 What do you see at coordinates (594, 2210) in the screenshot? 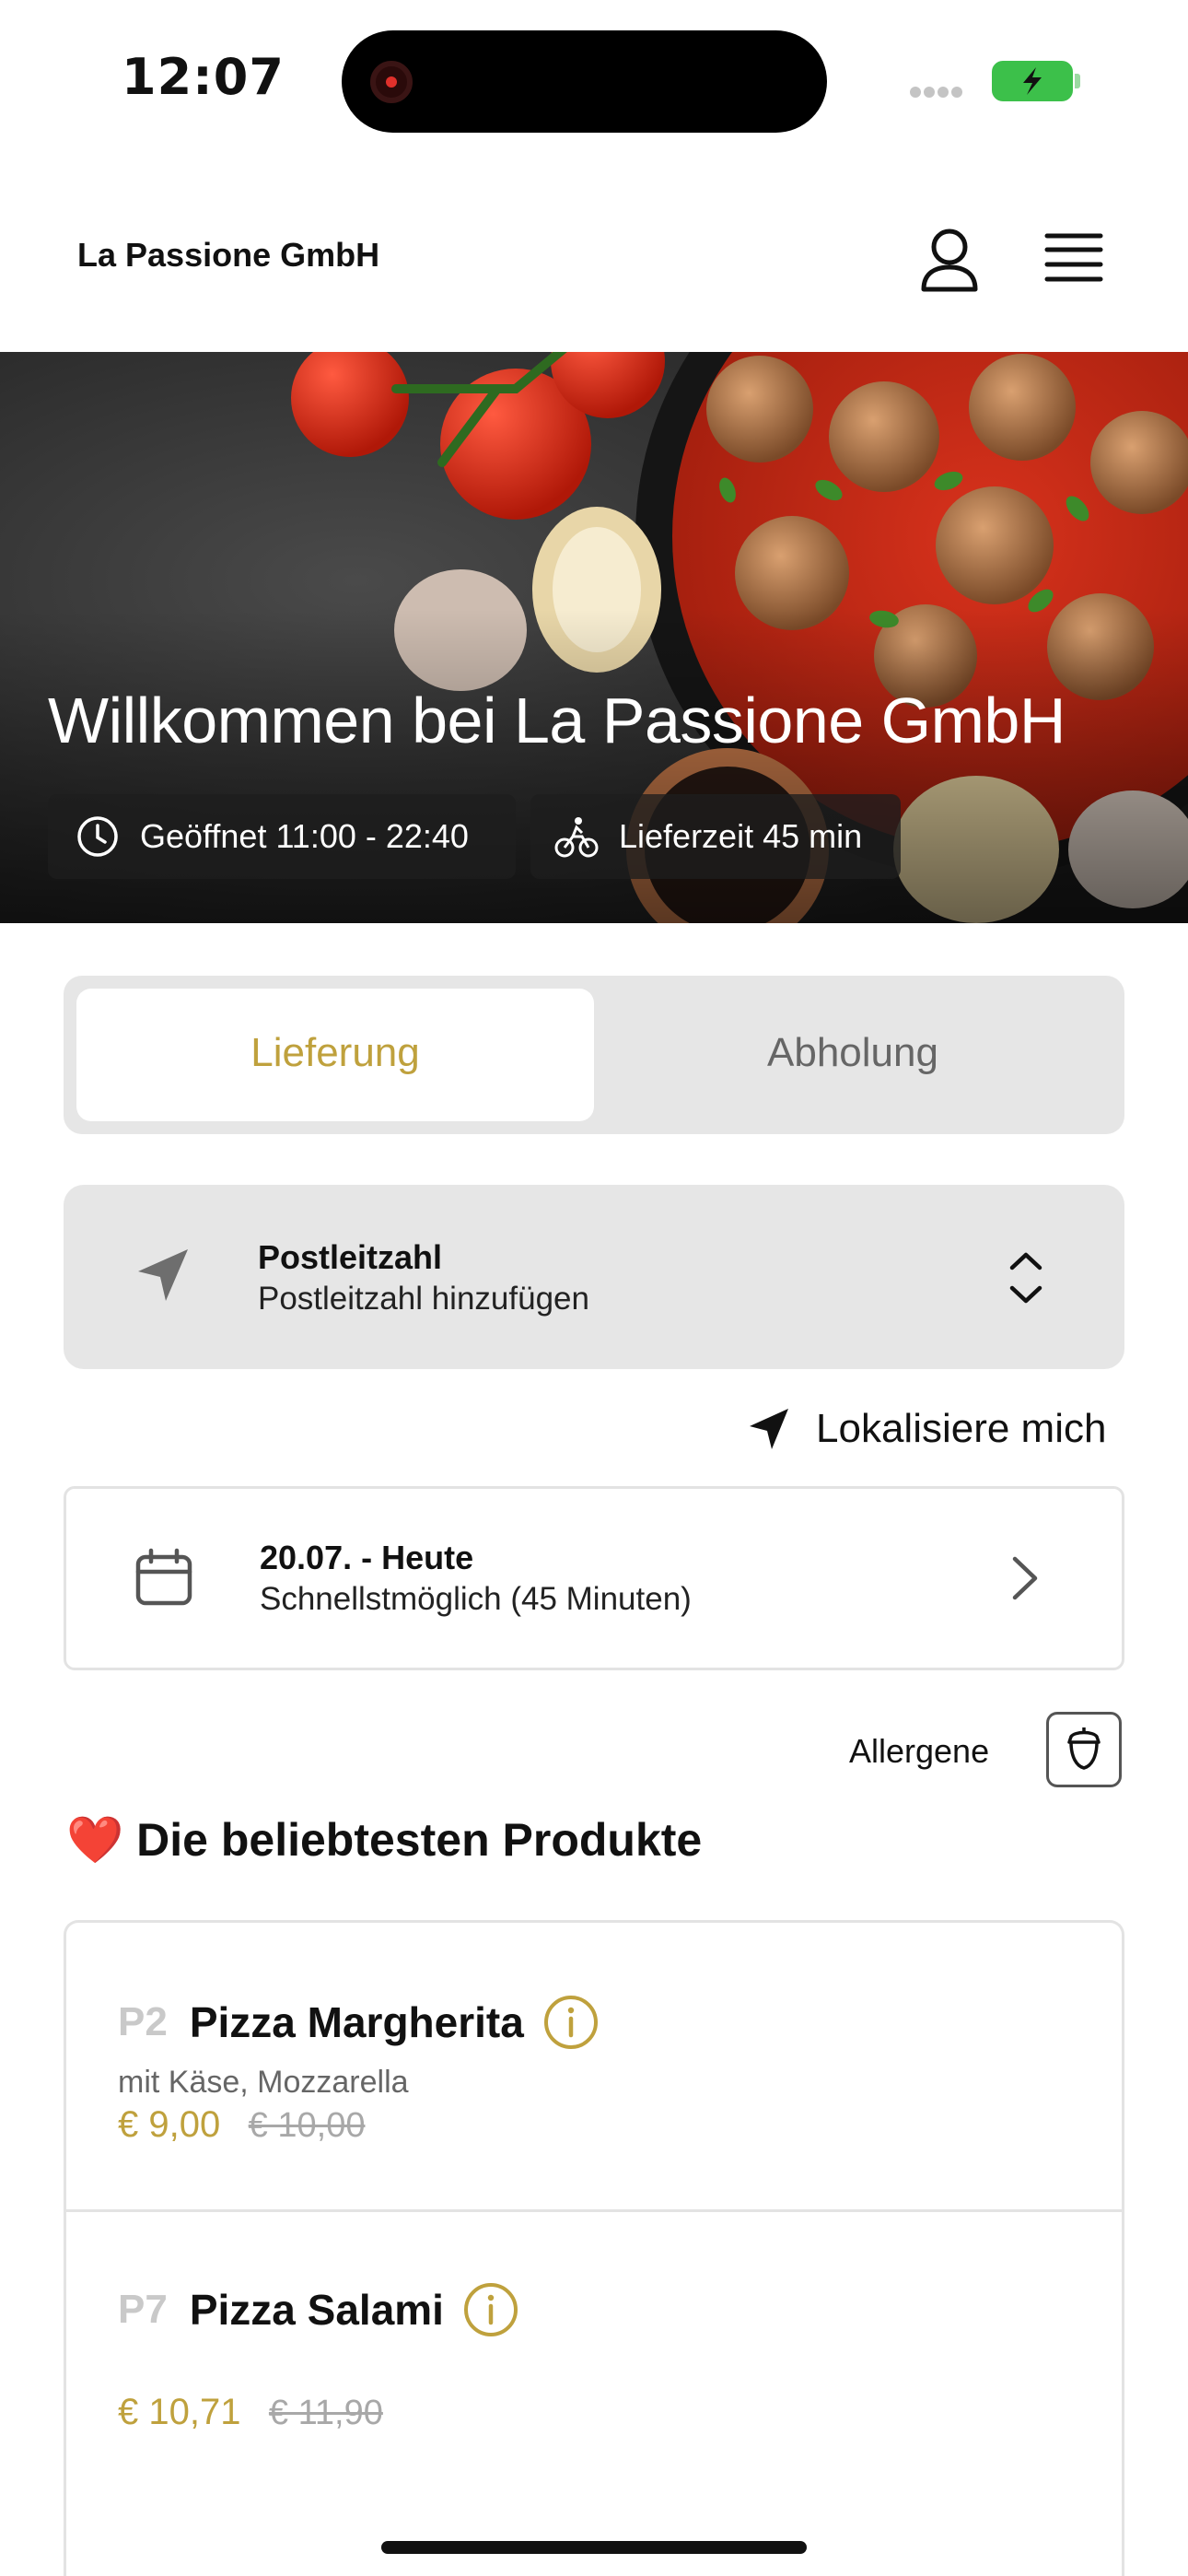
I see `divider` at bounding box center [594, 2210].